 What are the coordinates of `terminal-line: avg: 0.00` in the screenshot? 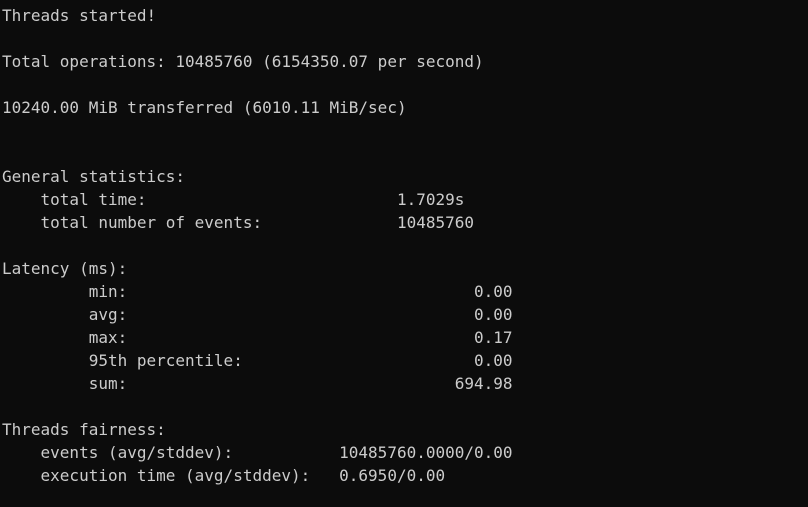 It's located at (257, 314).